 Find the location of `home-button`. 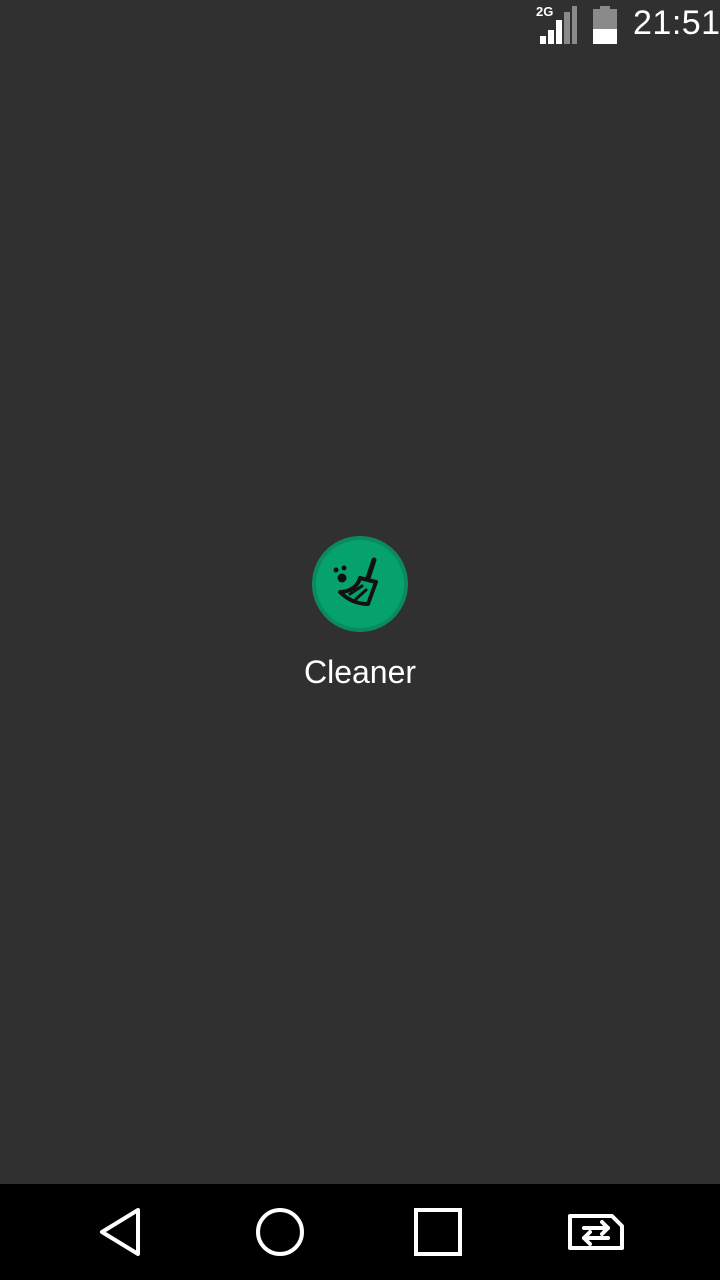

home-button is located at coordinates (280, 1232).